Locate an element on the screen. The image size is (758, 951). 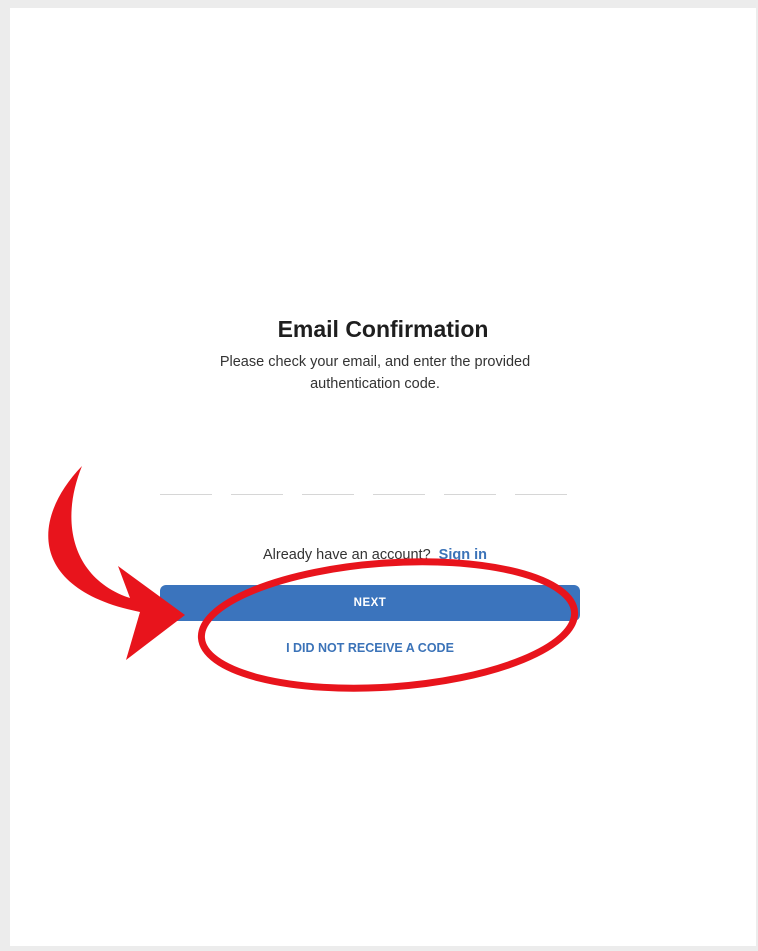
signin-prompt-row: Already have an account? Sign in is located at coordinates (375, 555).